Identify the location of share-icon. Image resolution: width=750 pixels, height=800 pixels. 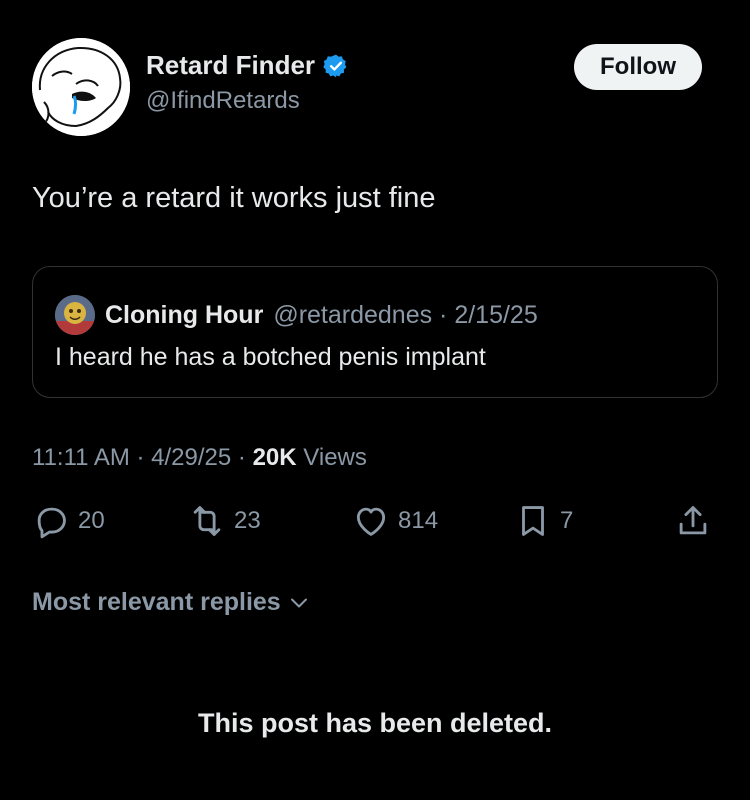
(693, 520).